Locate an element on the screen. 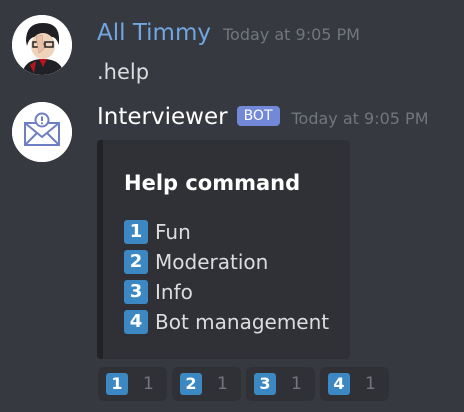 The image size is (464, 412). bot-avatar is located at coordinates (42, 132).